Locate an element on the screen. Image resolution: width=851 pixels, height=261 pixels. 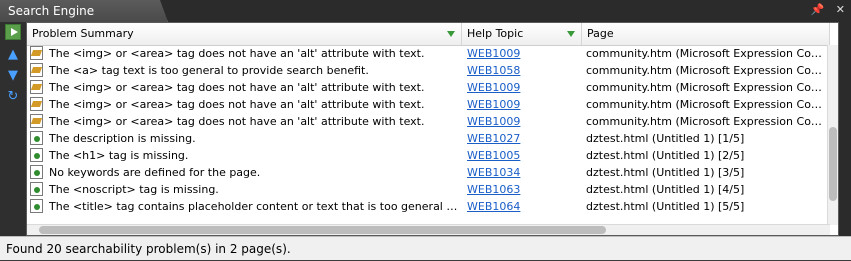
column-header-label: Page is located at coordinates (600, 33).